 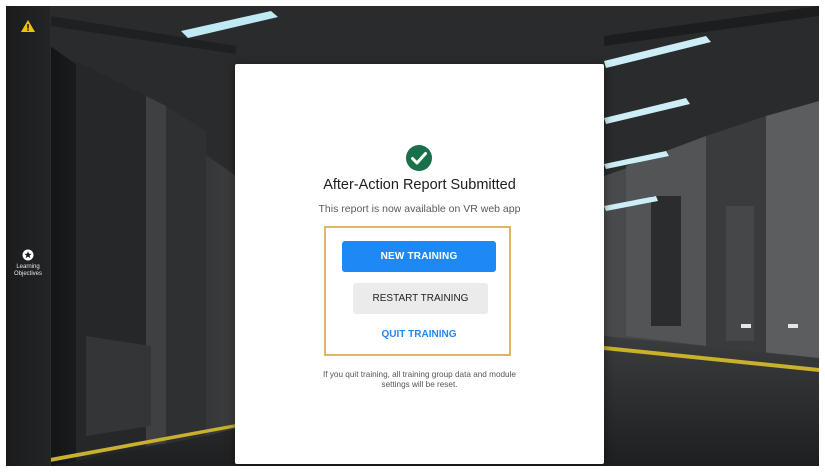 What do you see at coordinates (28, 255) in the screenshot?
I see `star-badge-icon` at bounding box center [28, 255].